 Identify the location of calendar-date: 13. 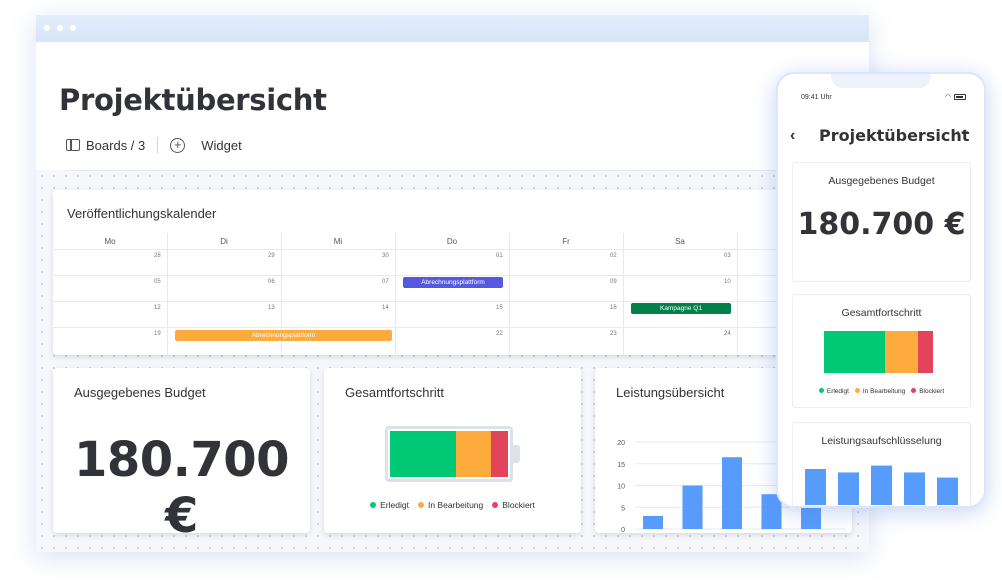
(271, 308).